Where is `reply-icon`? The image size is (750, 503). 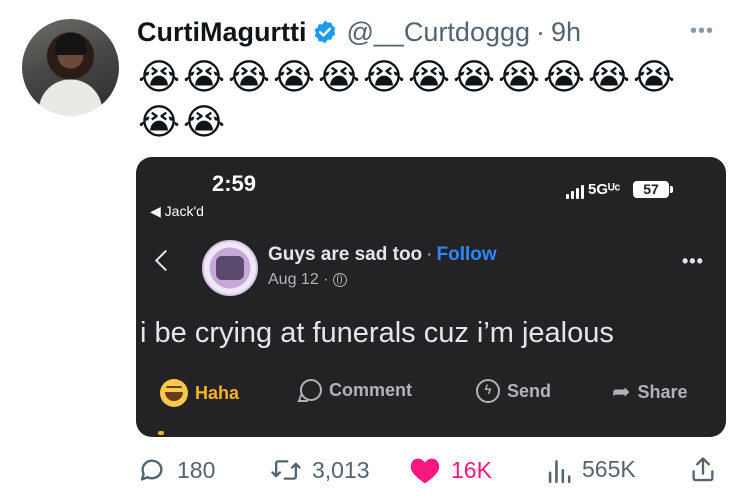 reply-icon is located at coordinates (151, 470).